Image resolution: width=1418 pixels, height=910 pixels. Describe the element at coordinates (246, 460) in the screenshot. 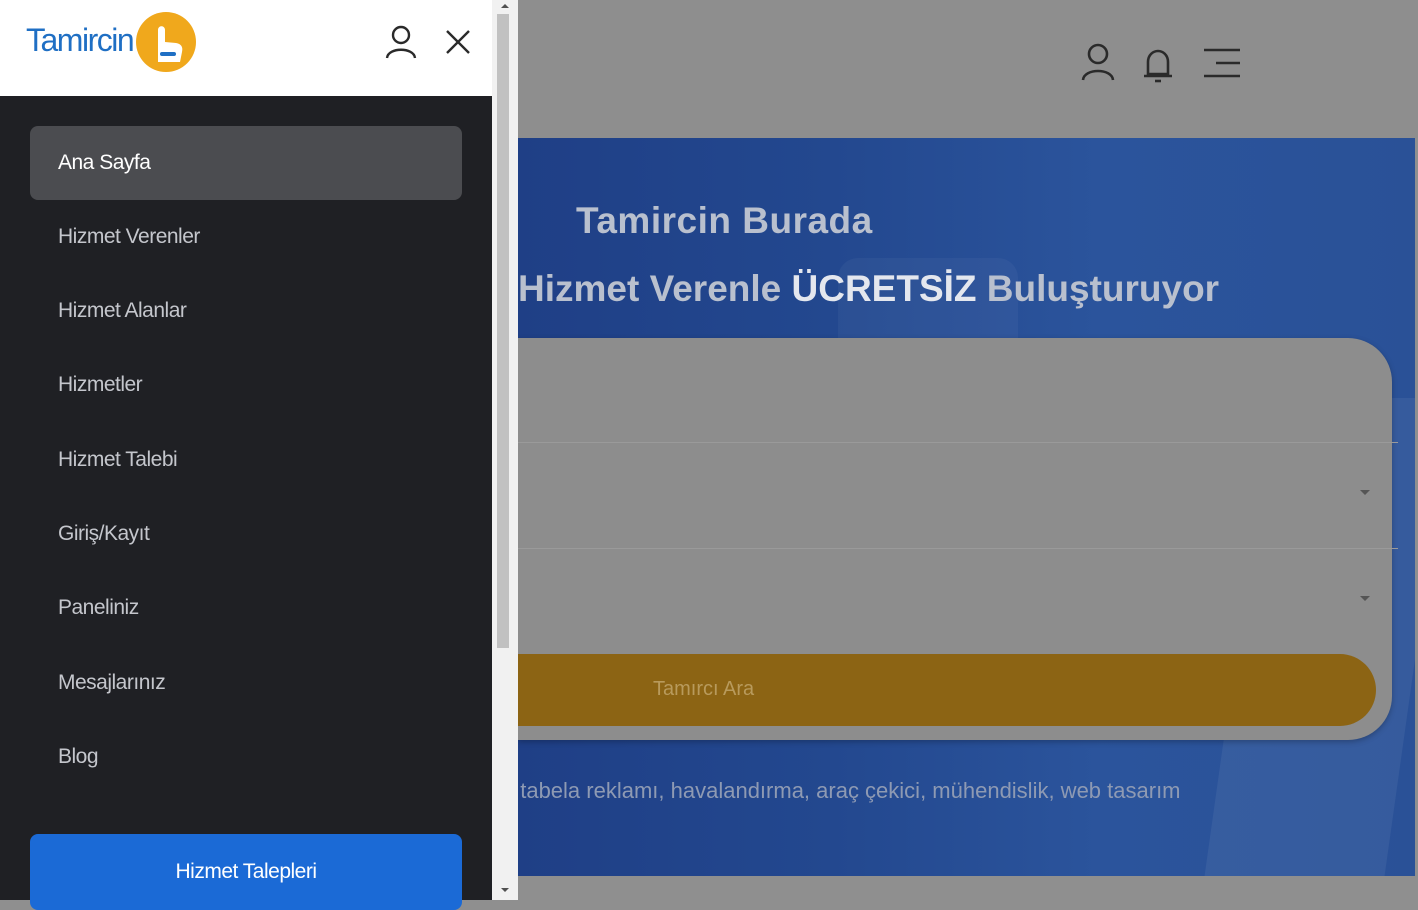

I see `nav-item-hizmet-talebi: Hizmet Talebi` at that location.